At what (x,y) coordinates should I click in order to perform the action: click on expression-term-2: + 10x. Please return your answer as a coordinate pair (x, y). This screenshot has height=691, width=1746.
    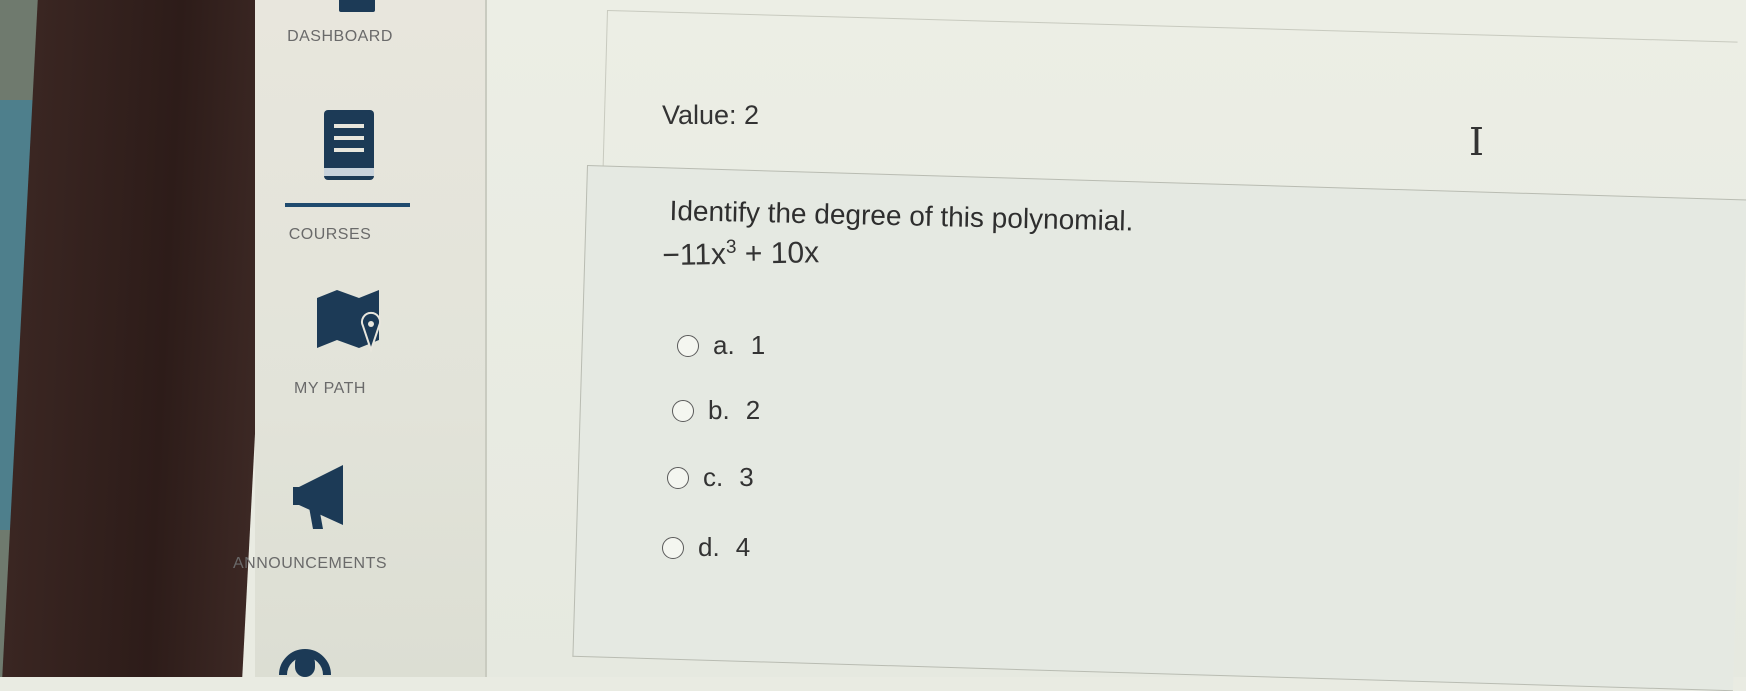
    Looking at the image, I should click on (778, 253).